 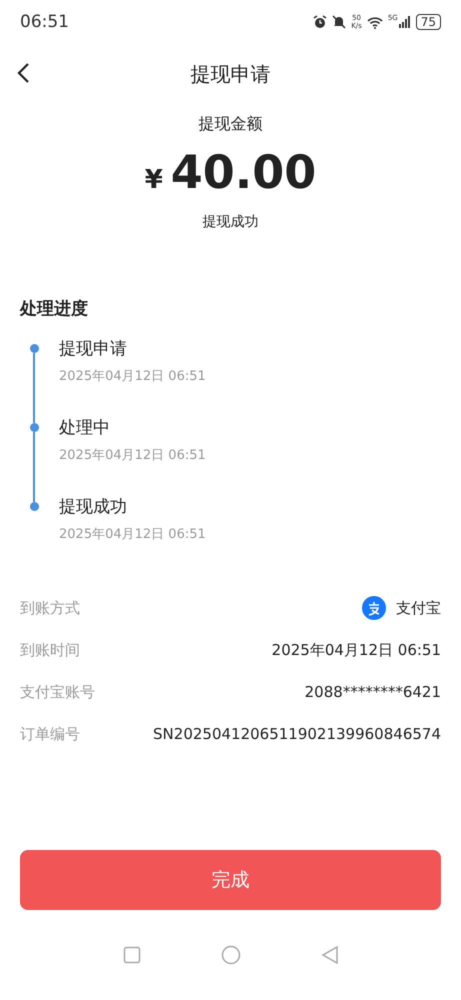 What do you see at coordinates (243, 172) in the screenshot?
I see `amount-value: 40.00` at bounding box center [243, 172].